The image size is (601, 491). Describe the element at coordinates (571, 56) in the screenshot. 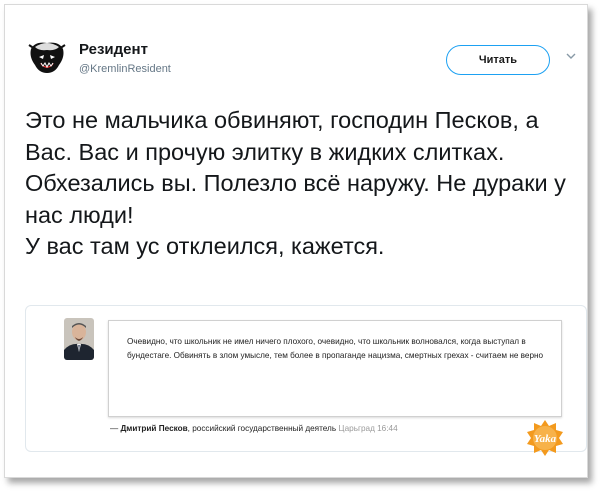

I see `chevron-down-icon` at that location.